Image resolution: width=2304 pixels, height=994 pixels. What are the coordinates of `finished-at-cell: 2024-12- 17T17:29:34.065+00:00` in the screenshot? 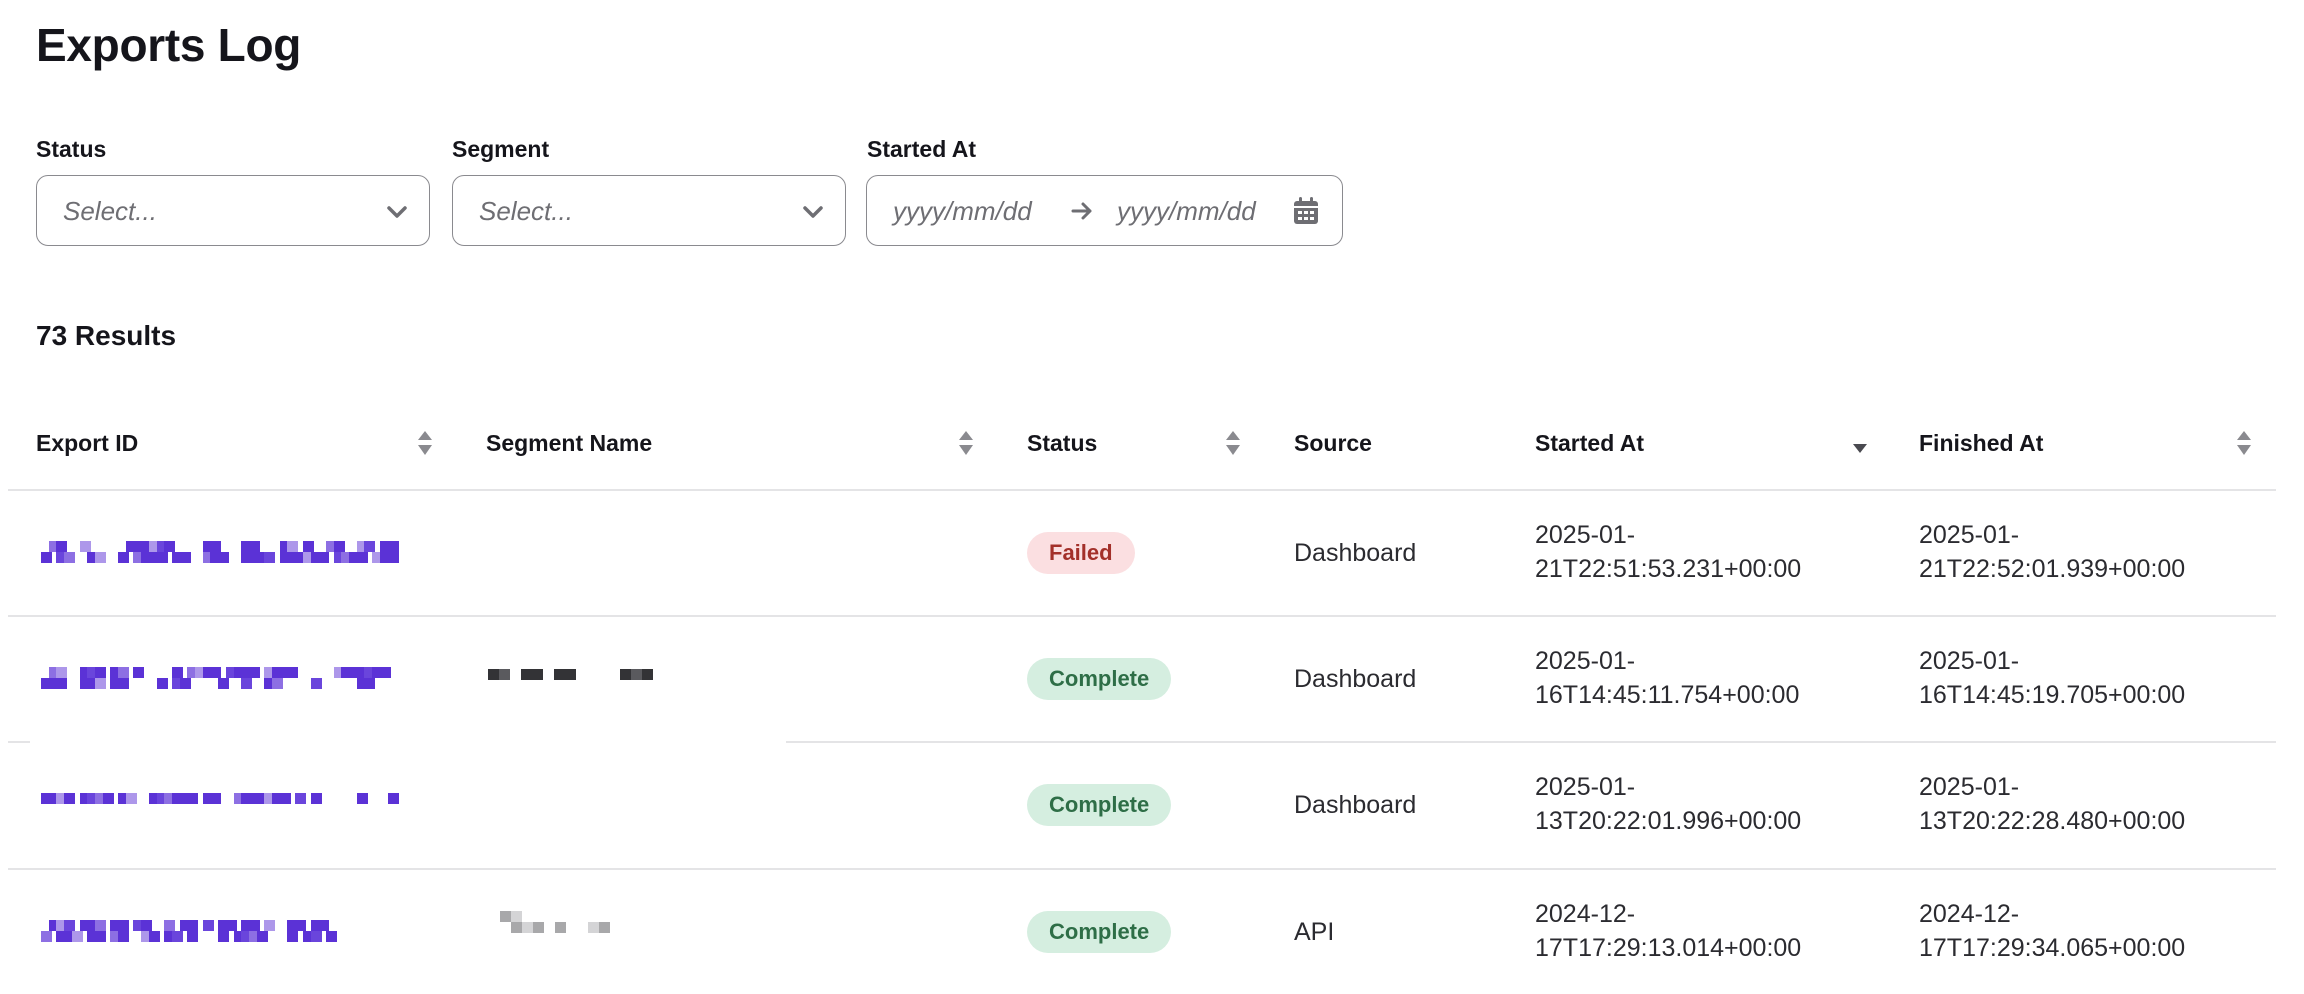 It's located at (2052, 931).